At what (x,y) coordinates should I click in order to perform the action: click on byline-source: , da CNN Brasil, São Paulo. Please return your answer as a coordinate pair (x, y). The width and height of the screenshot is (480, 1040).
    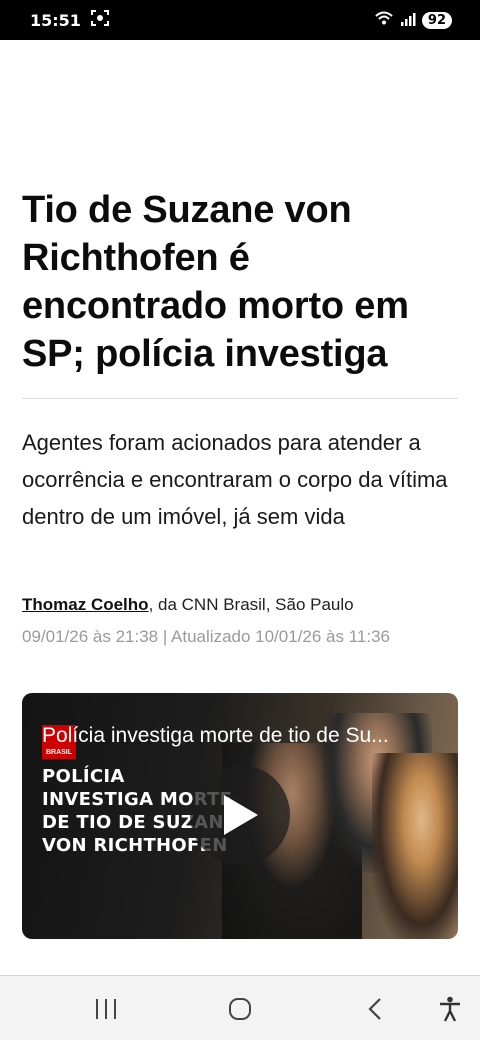
    Looking at the image, I should click on (251, 604).